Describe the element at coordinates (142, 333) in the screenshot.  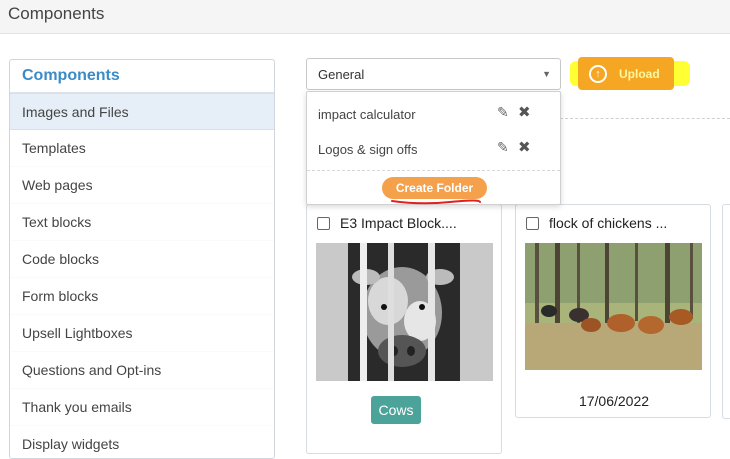
I see `sidebar-item-upsell-lightboxes: Upsell Lightboxes` at that location.